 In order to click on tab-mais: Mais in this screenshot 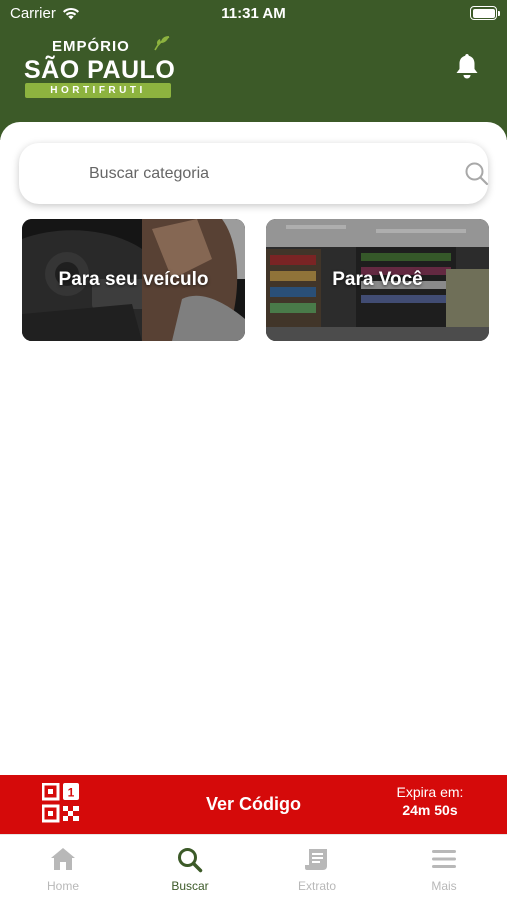, I will do `click(444, 867)`.